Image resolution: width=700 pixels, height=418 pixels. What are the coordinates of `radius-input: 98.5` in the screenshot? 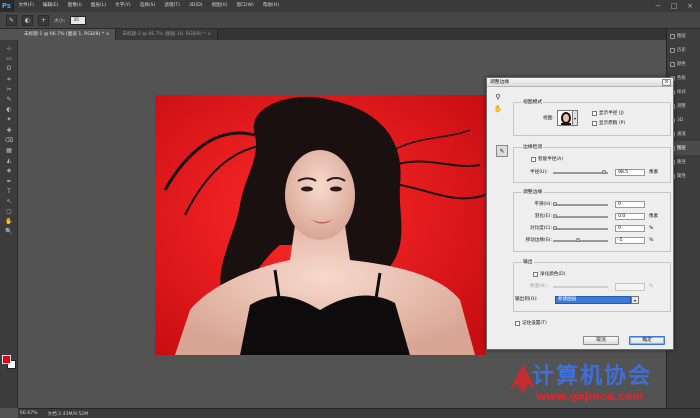 It's located at (630, 172).